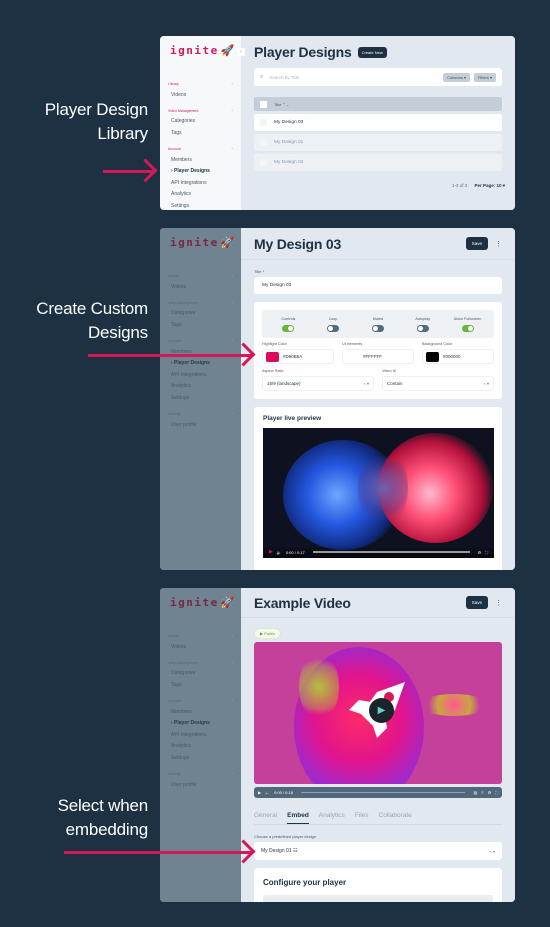  I want to click on tab-general: General, so click(265, 815).